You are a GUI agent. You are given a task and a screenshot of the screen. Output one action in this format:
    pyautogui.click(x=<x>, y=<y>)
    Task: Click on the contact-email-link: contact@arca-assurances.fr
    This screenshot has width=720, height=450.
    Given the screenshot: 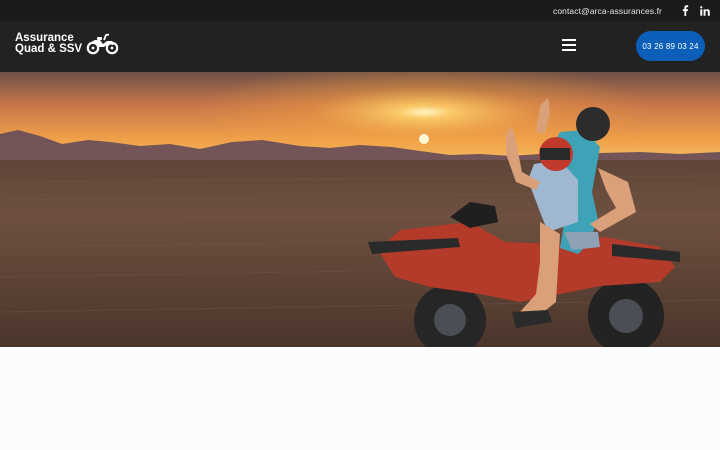 What is the action you would take?
    pyautogui.click(x=607, y=11)
    